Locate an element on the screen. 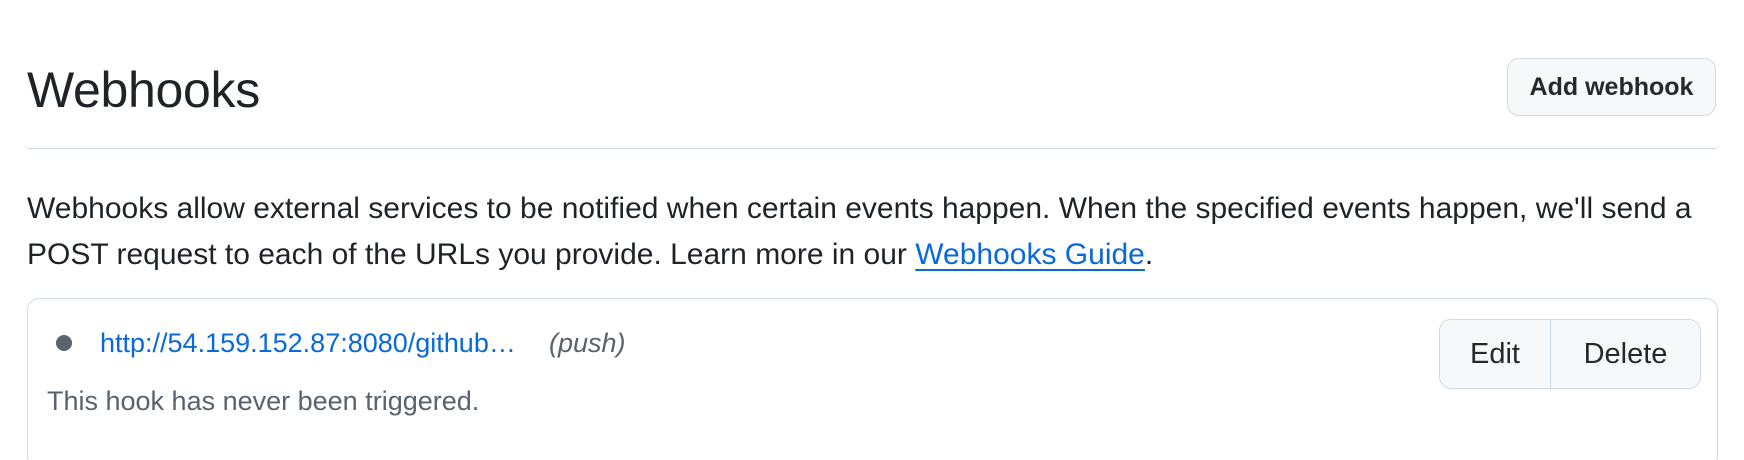 The image size is (1744, 460). delete-webhook-button: Delete is located at coordinates (1625, 354).